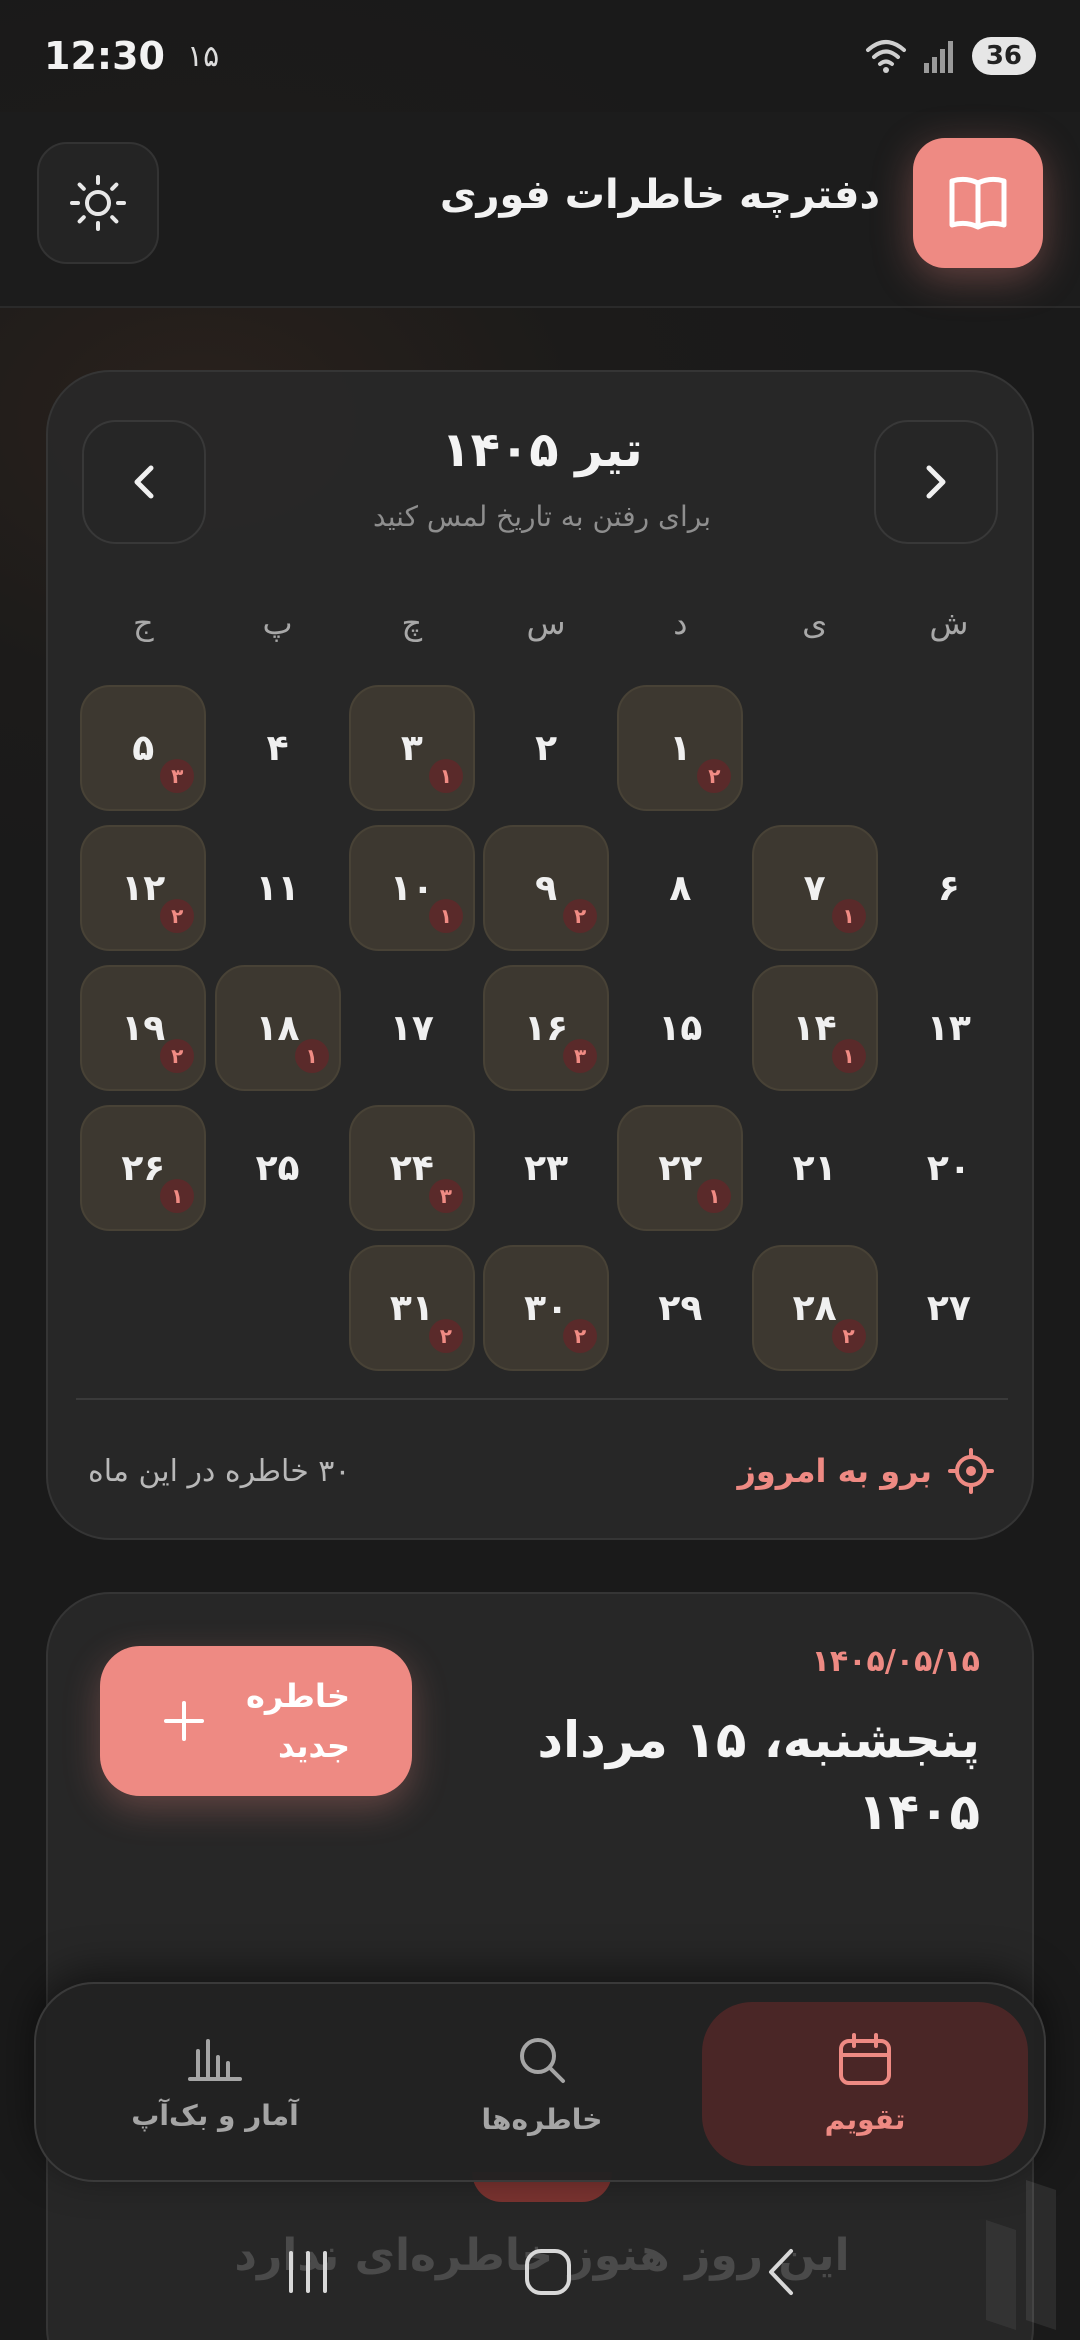 Image resolution: width=1080 pixels, height=2340 pixels. I want to click on calendar-day-number: ۲۵, so click(278, 1168).